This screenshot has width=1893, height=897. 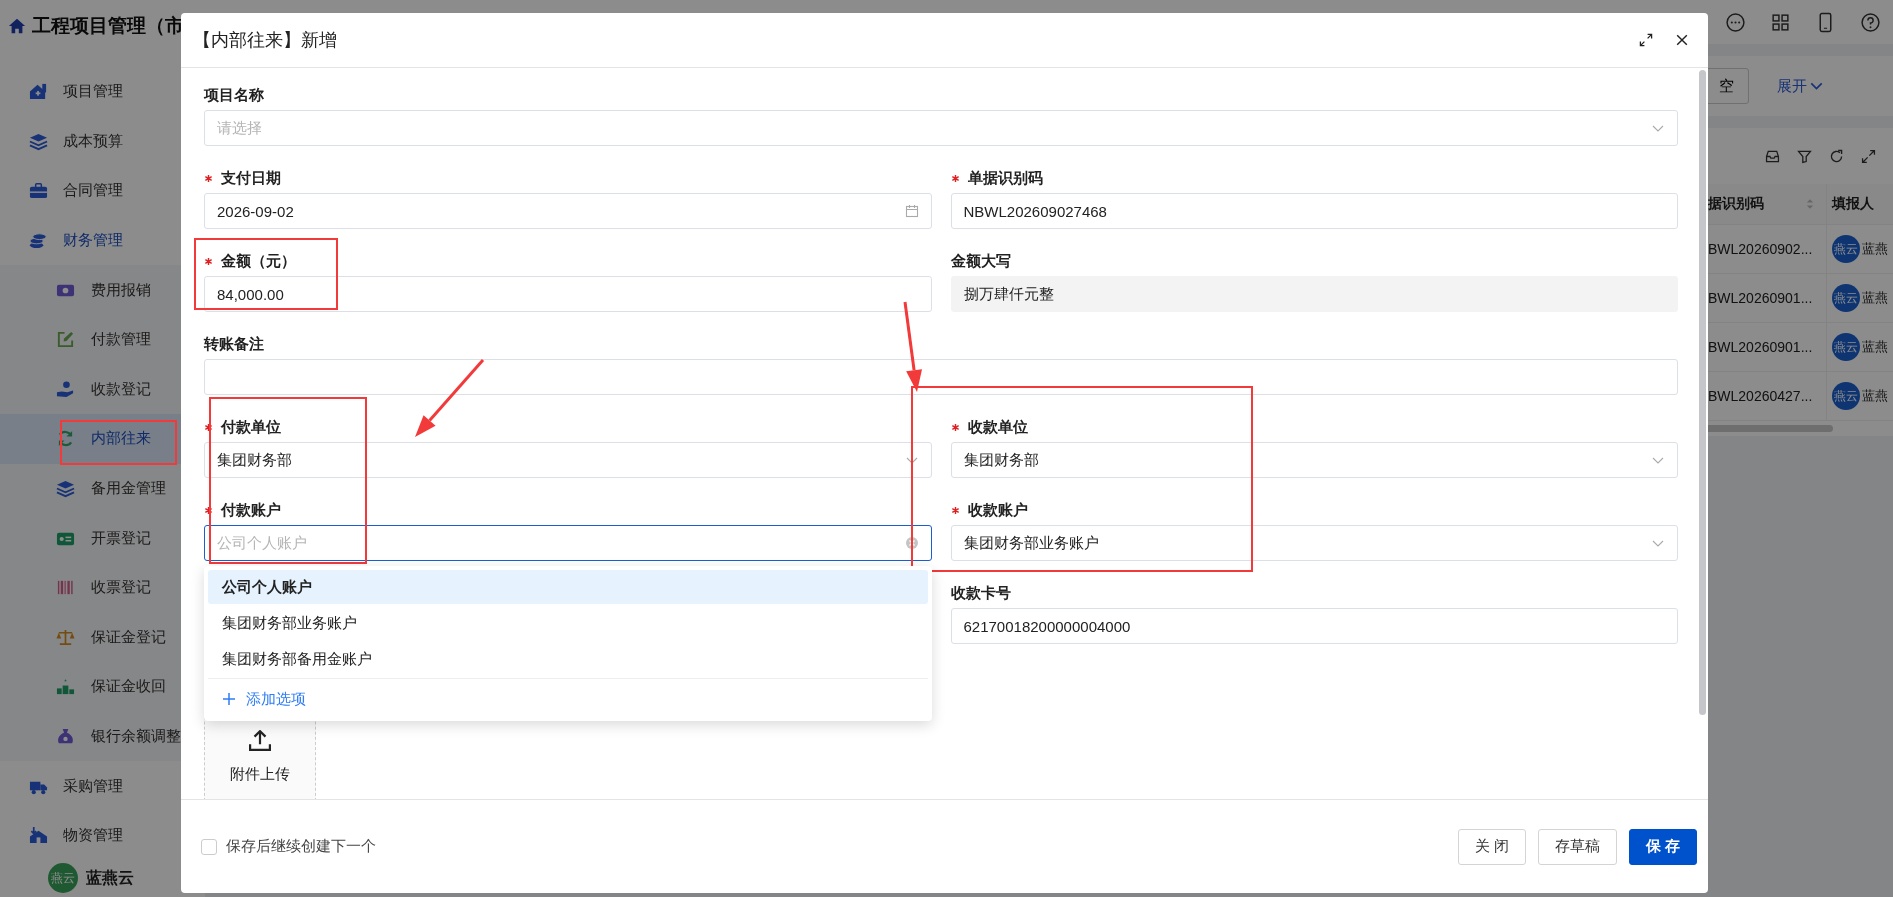 What do you see at coordinates (65, 687) in the screenshot?
I see `podium-icon` at bounding box center [65, 687].